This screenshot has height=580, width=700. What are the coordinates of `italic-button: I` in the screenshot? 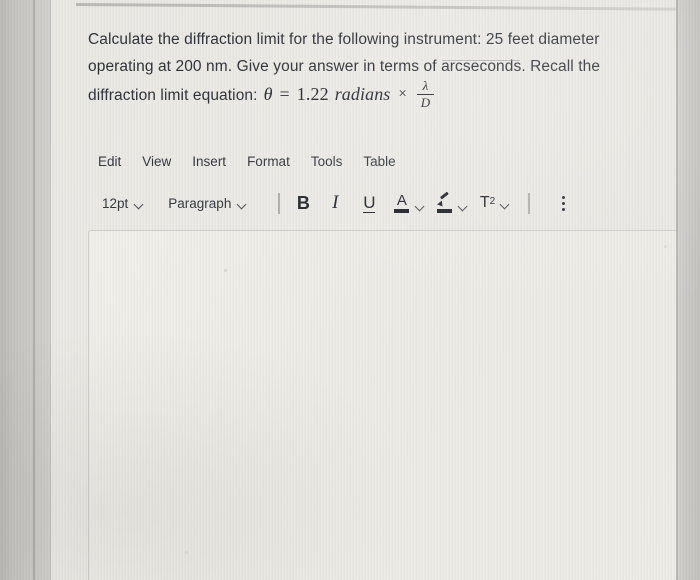 It's located at (335, 203).